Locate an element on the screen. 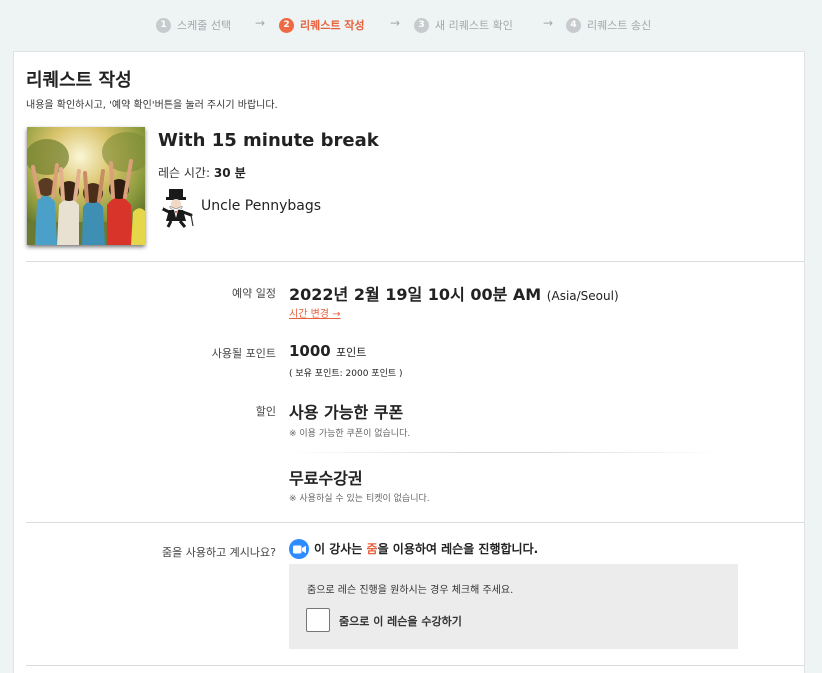 The width and height of the screenshot is (822, 673). points-used-label: 사용될 포인트 is located at coordinates (243, 353).